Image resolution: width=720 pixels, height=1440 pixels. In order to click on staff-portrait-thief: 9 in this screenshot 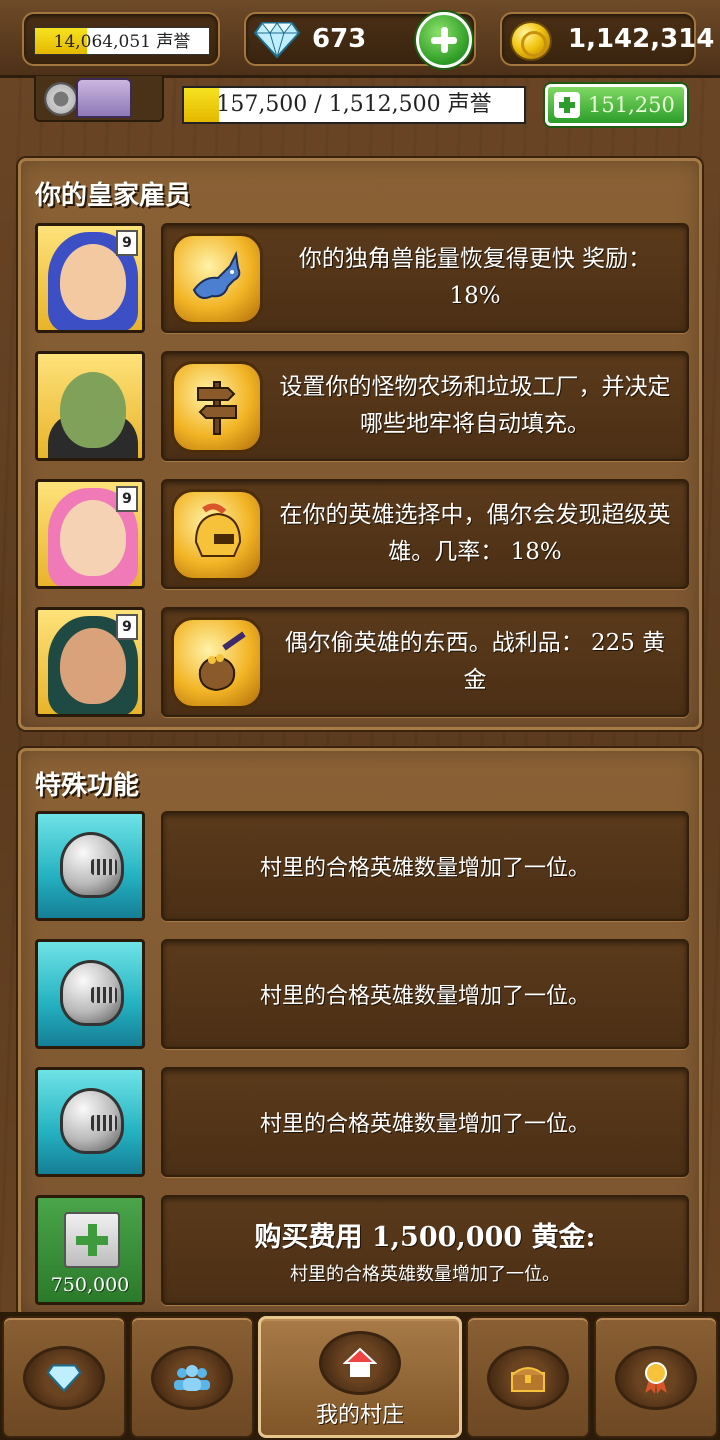, I will do `click(90, 662)`.